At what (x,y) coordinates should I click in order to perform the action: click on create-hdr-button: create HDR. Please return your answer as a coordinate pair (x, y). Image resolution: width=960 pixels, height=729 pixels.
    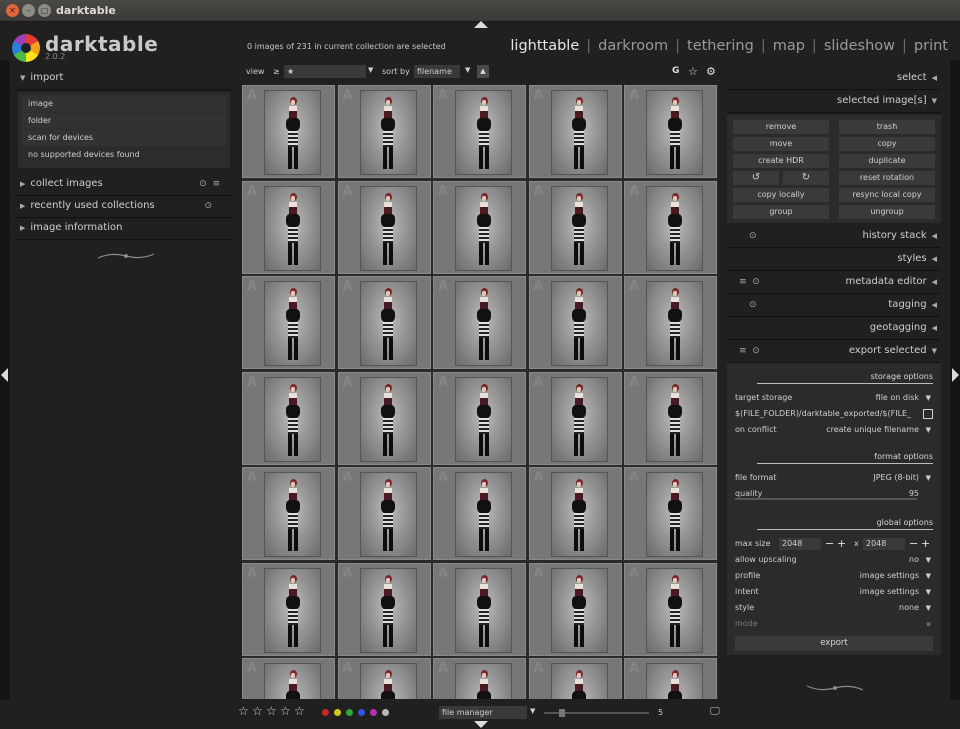
    Looking at the image, I should click on (781, 161).